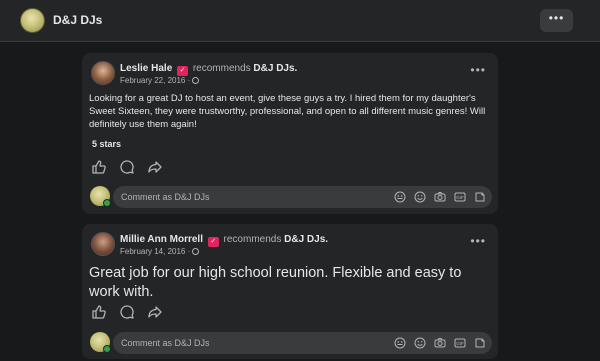  I want to click on author-name: Millie Ann Morrell, so click(161, 239).